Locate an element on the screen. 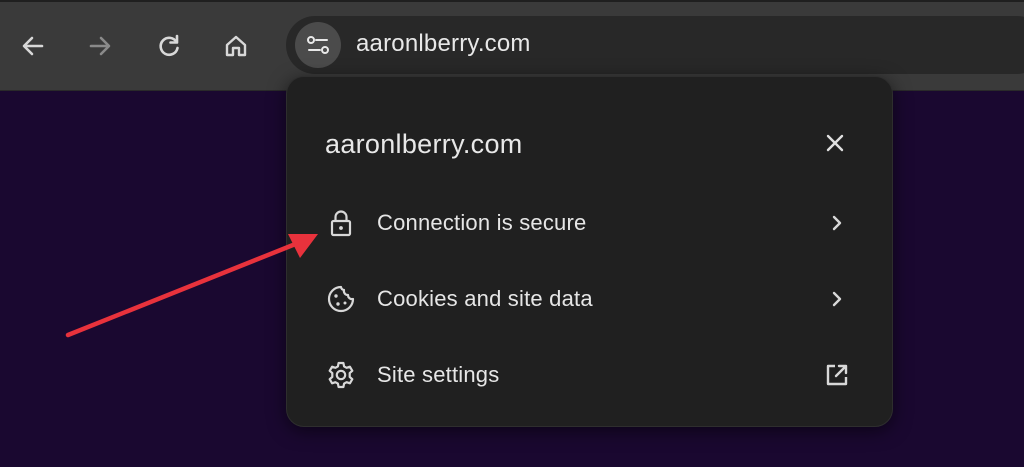  reload-icon is located at coordinates (169, 45).